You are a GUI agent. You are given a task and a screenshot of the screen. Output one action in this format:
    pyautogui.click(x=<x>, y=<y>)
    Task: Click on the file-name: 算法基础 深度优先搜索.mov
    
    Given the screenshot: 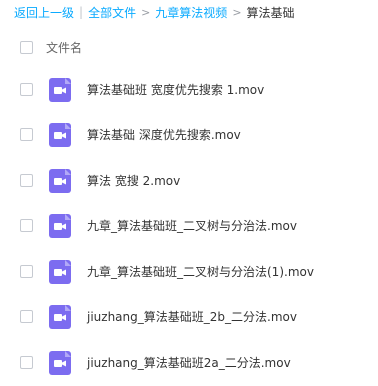 What is the action you would take?
    pyautogui.click(x=164, y=135)
    